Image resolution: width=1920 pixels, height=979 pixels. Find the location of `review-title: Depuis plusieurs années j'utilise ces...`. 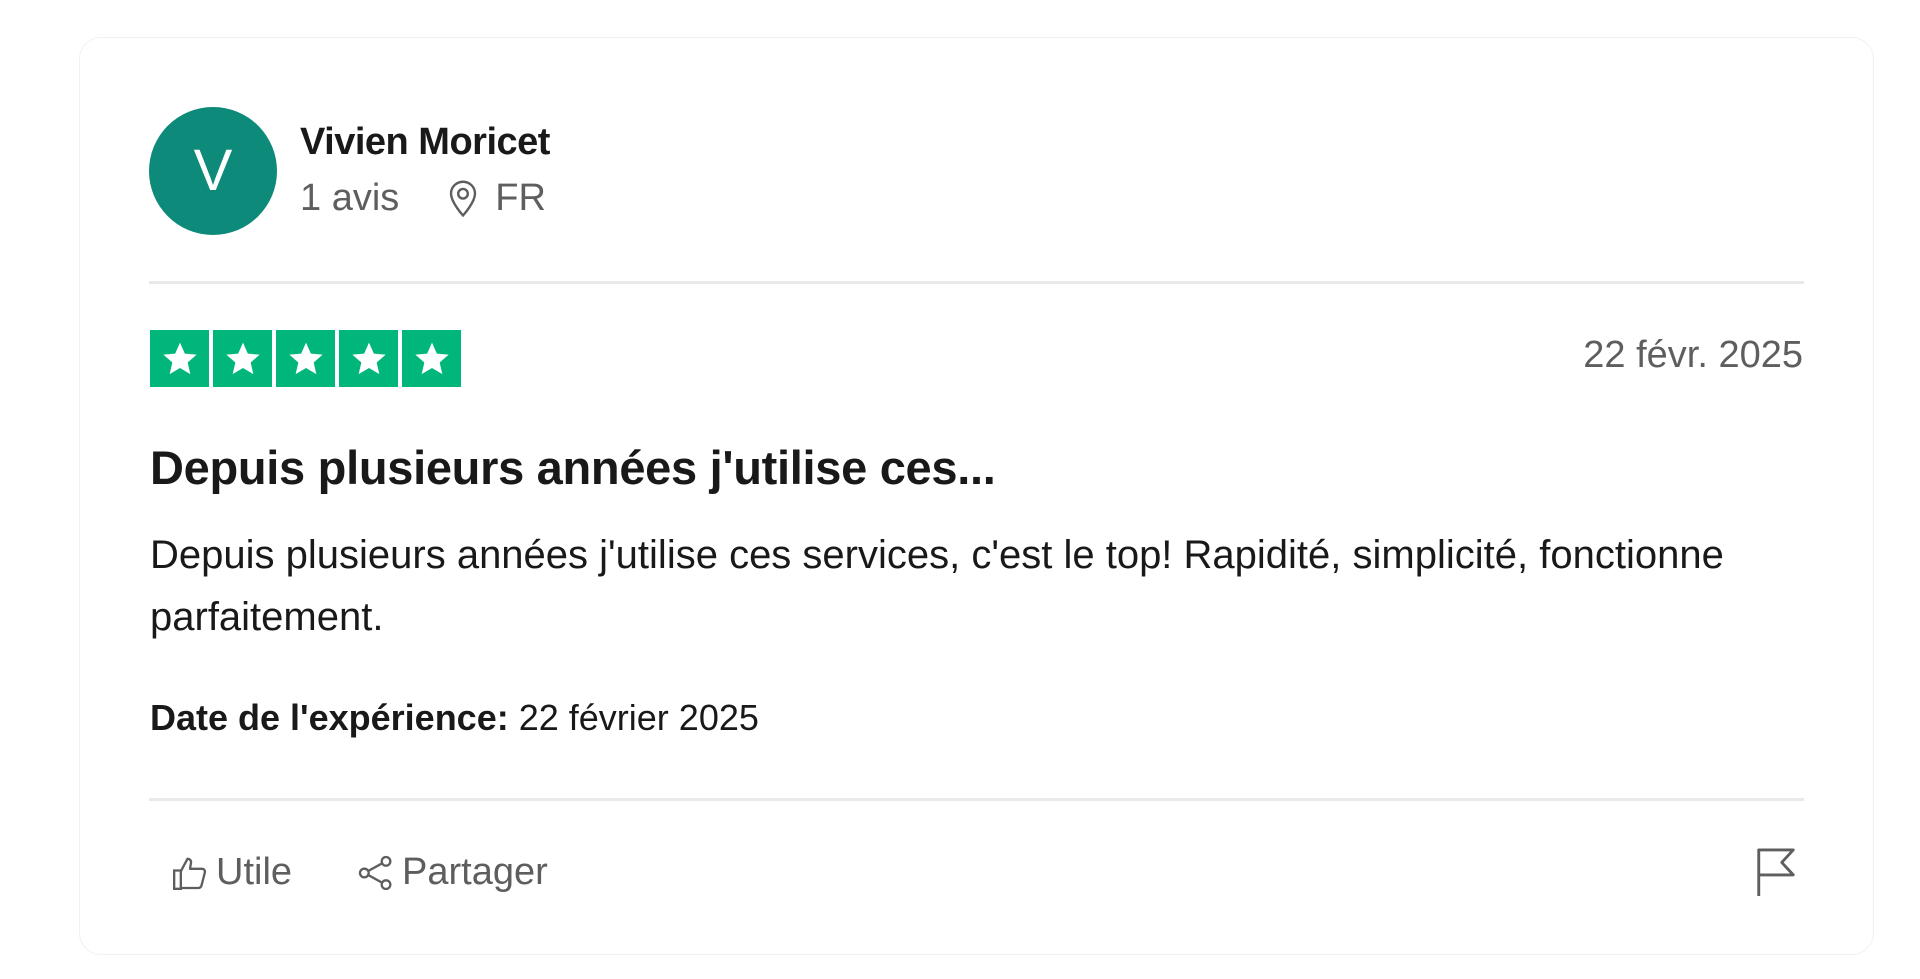

review-title: Depuis plusieurs années j'utilise ces... is located at coordinates (573, 468).